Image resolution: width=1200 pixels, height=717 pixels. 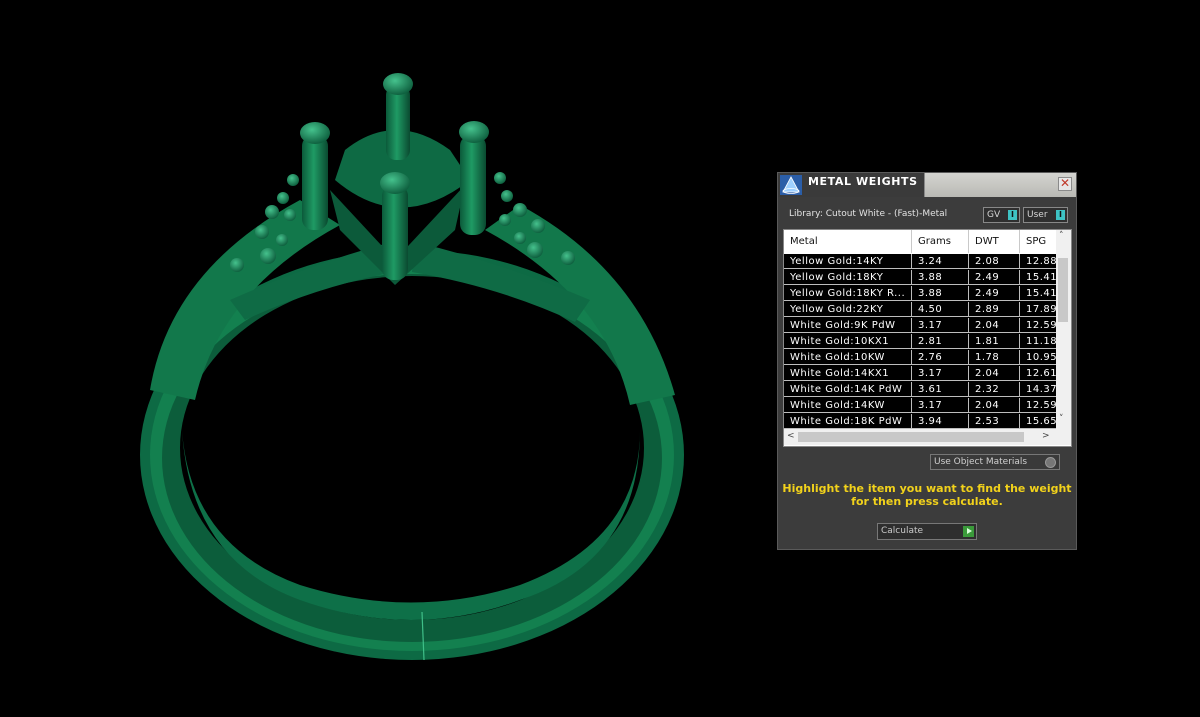 I want to click on cell-dwt: 1.78, so click(x=994, y=357).